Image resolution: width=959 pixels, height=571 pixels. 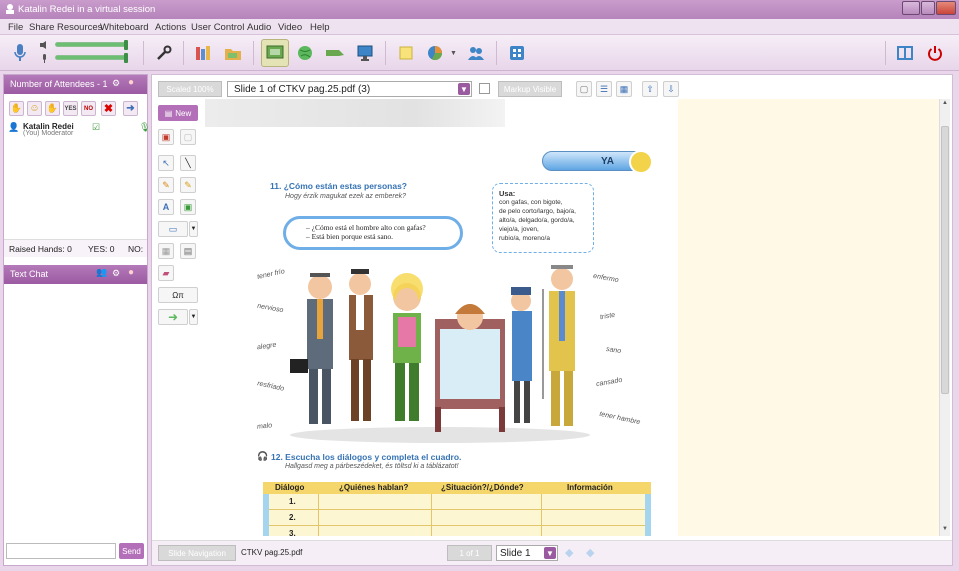 What do you see at coordinates (15, 27) in the screenshot?
I see `menu-file: File` at bounding box center [15, 27].